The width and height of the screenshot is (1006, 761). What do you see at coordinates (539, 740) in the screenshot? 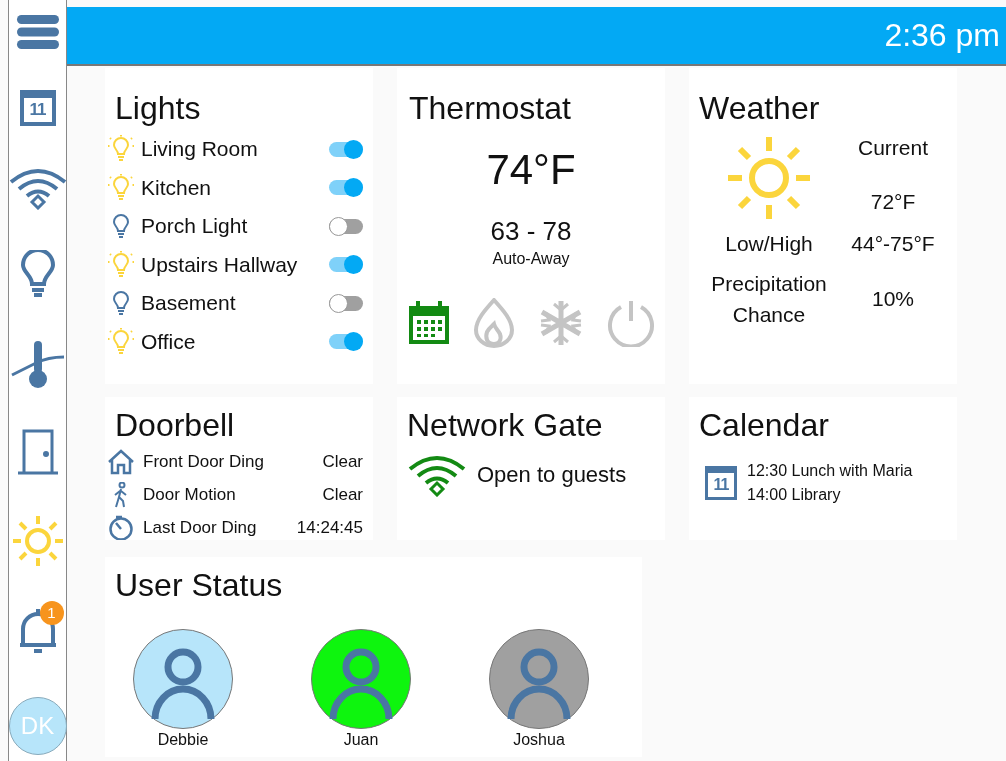
I see `user-name: Joshua` at bounding box center [539, 740].